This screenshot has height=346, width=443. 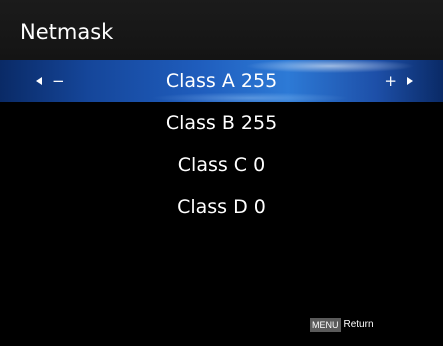 What do you see at coordinates (325, 325) in the screenshot?
I see `menu-key-badge: MENU` at bounding box center [325, 325].